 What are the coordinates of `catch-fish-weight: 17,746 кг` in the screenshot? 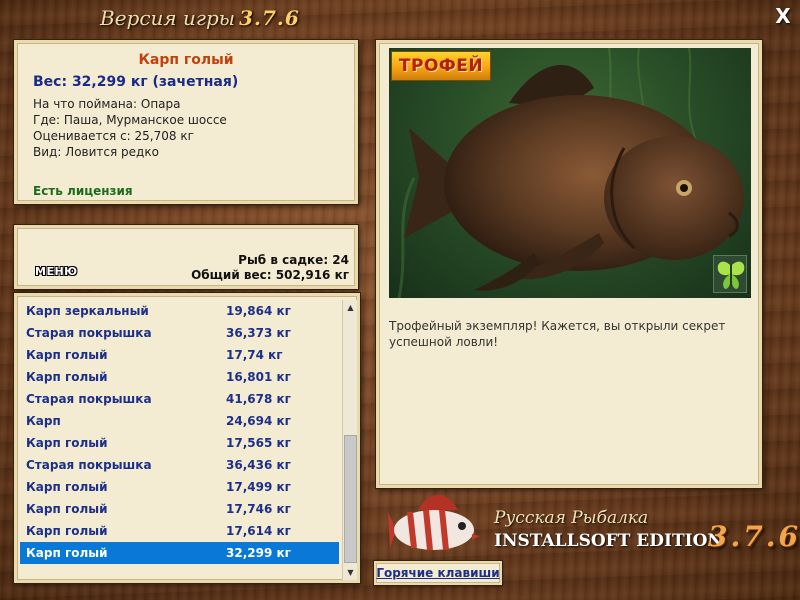 It's located at (258, 509).